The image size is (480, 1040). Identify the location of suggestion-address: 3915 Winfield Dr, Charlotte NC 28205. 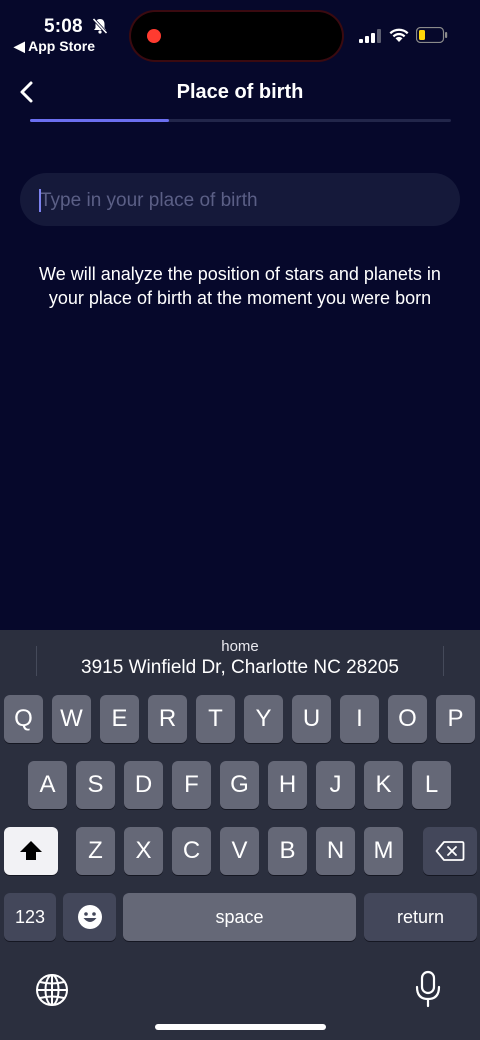
(240, 667).